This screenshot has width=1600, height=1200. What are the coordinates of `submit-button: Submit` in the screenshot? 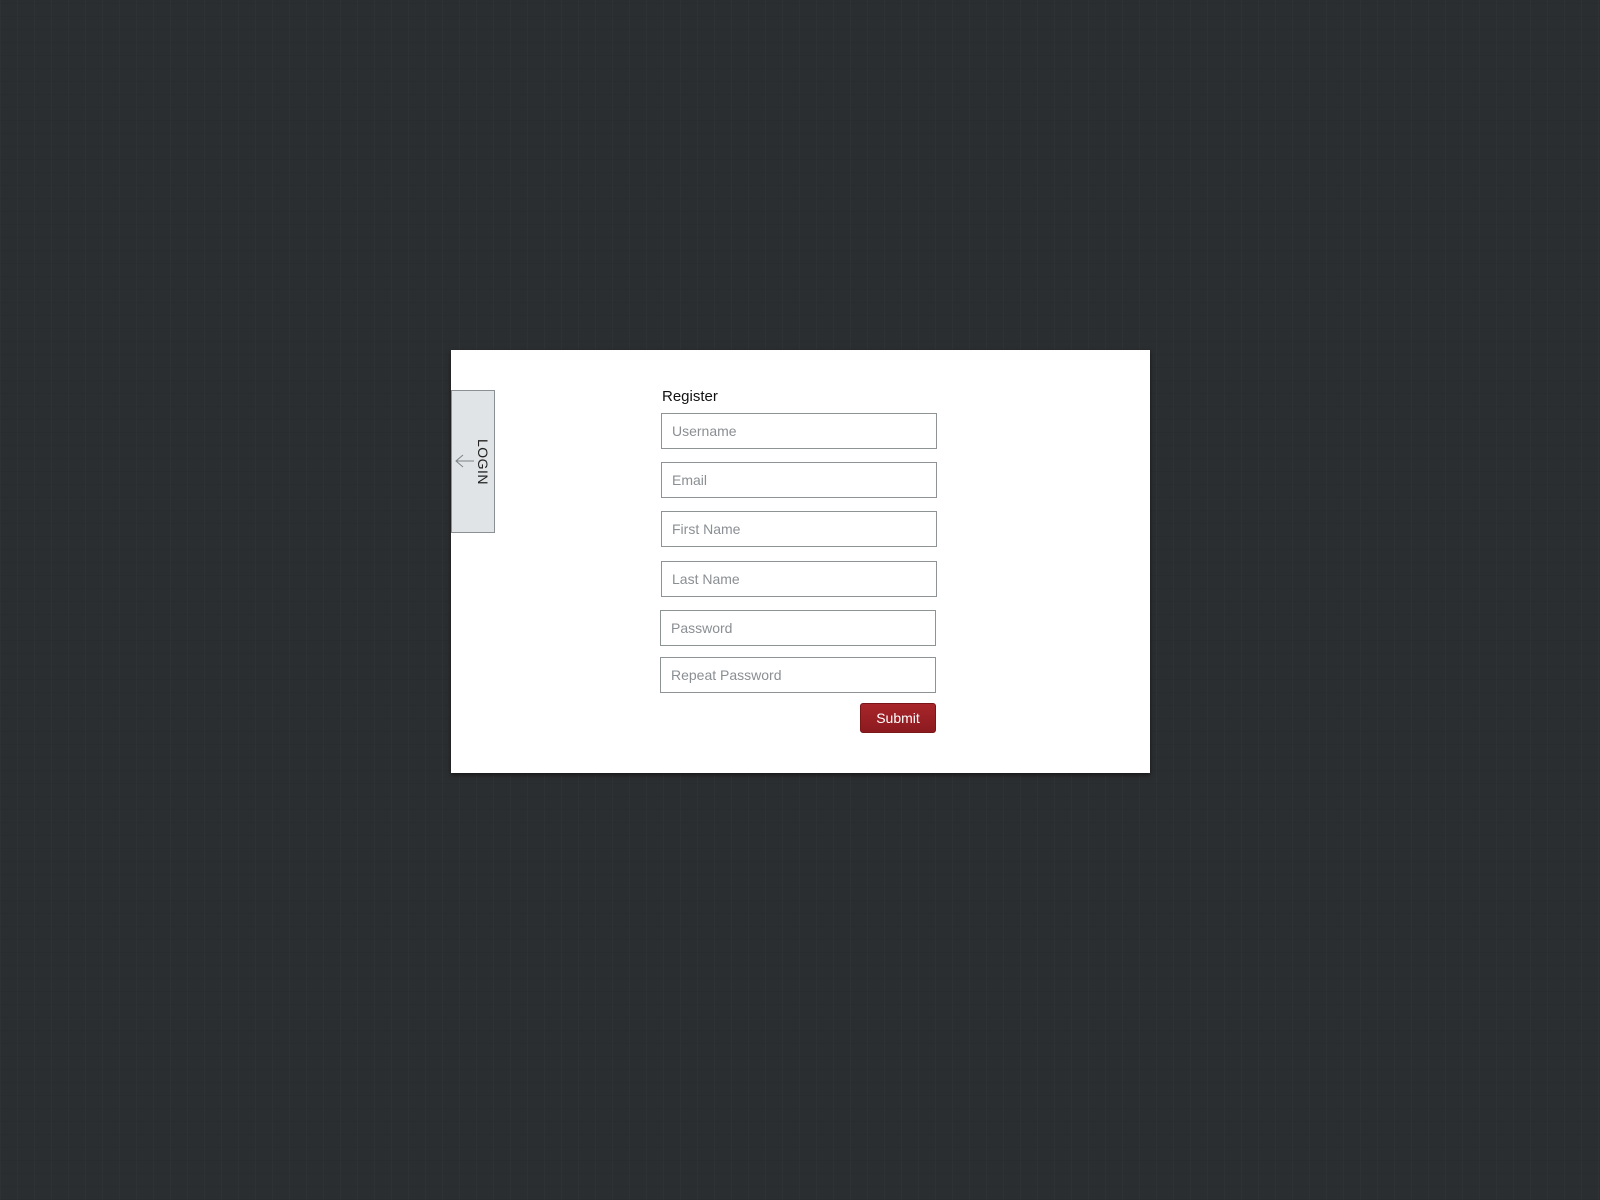 It's located at (898, 718).